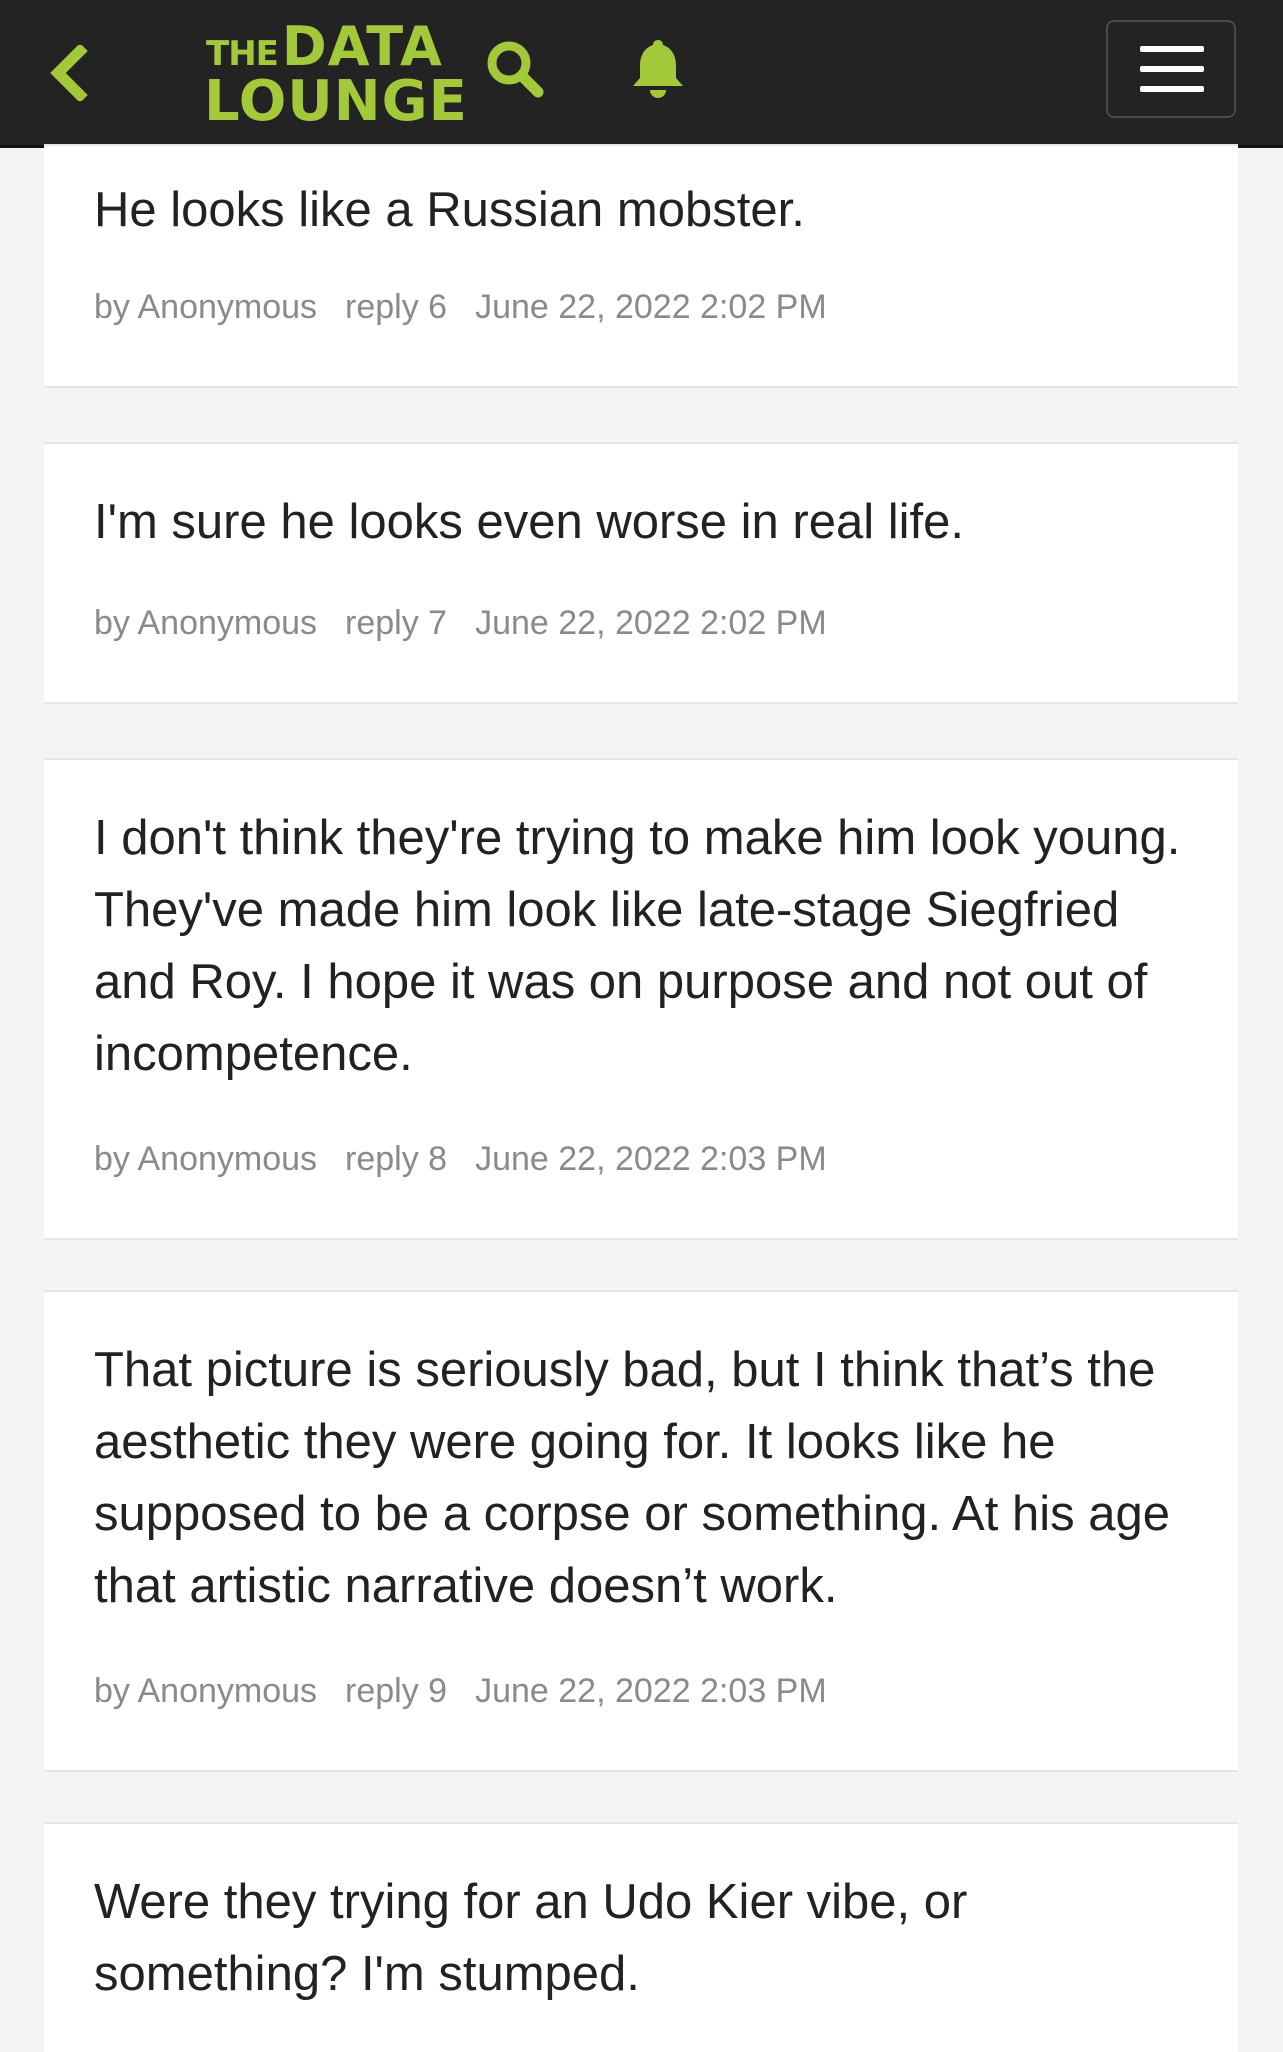 The width and height of the screenshot is (1283, 2052). Describe the element at coordinates (1171, 69) in the screenshot. I see `hamburger-menu-button` at that location.